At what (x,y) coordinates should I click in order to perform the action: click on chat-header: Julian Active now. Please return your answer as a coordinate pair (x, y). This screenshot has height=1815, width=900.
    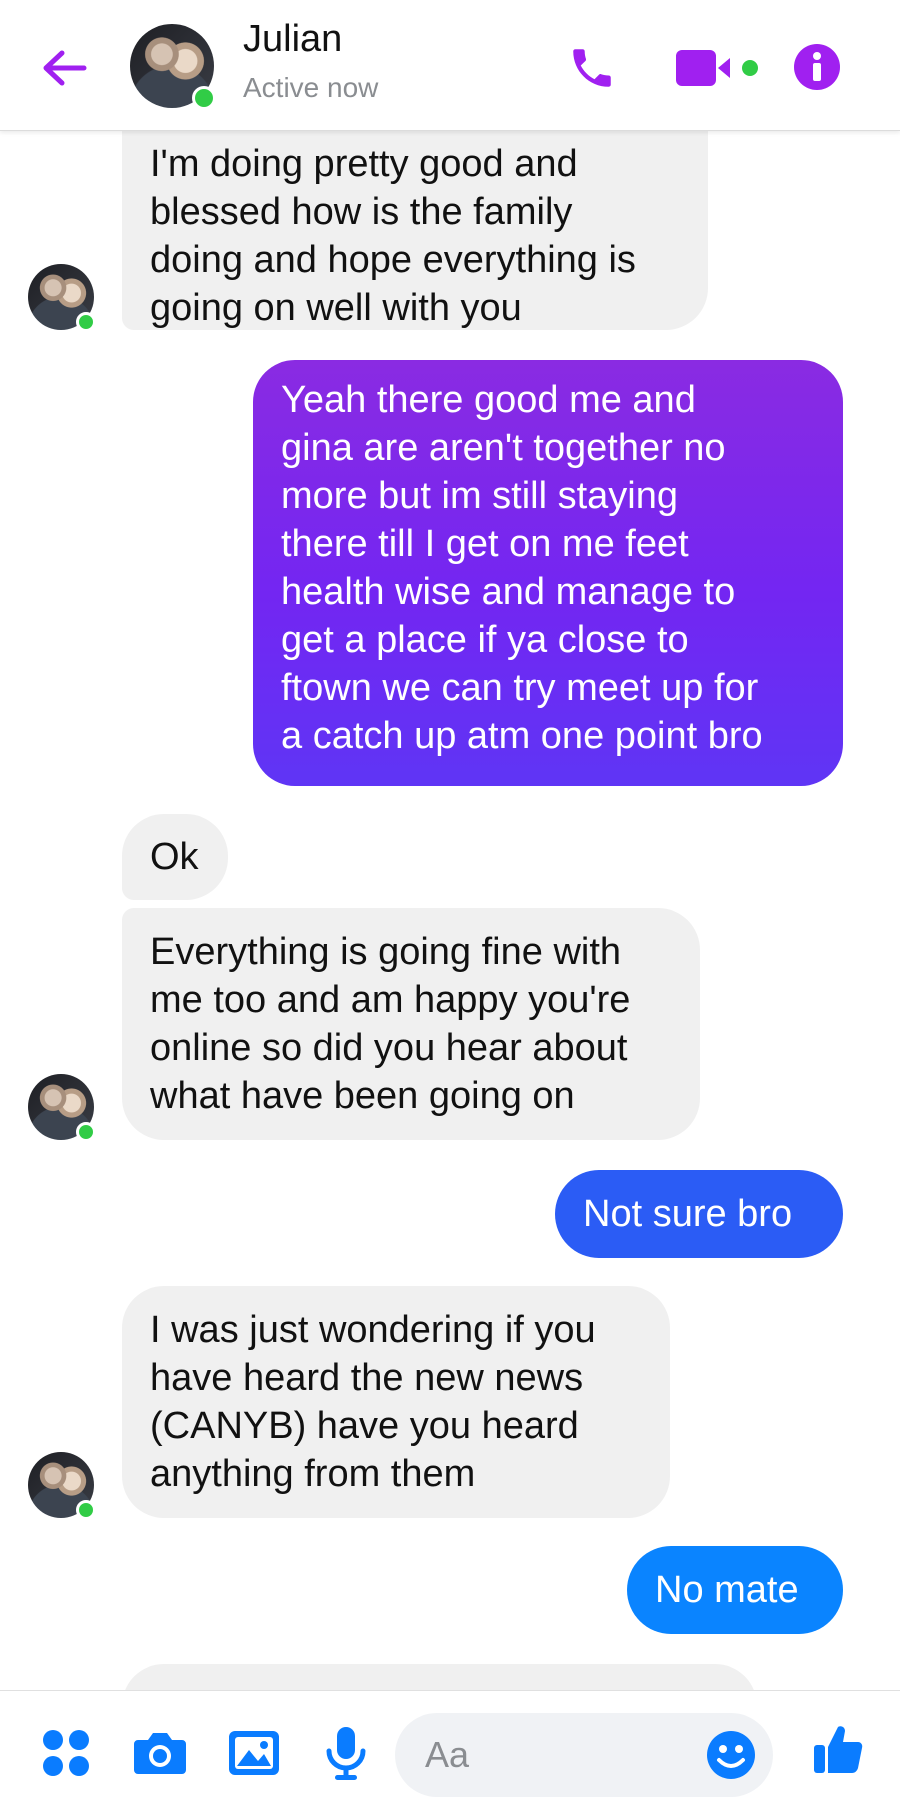
    Looking at the image, I should click on (450, 65).